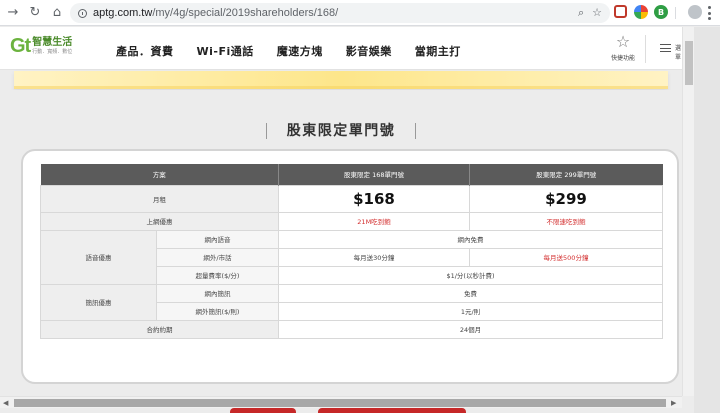  I want to click on table-row-voice-onnet: 語音優惠 網內語音 網內免費, so click(351, 257).